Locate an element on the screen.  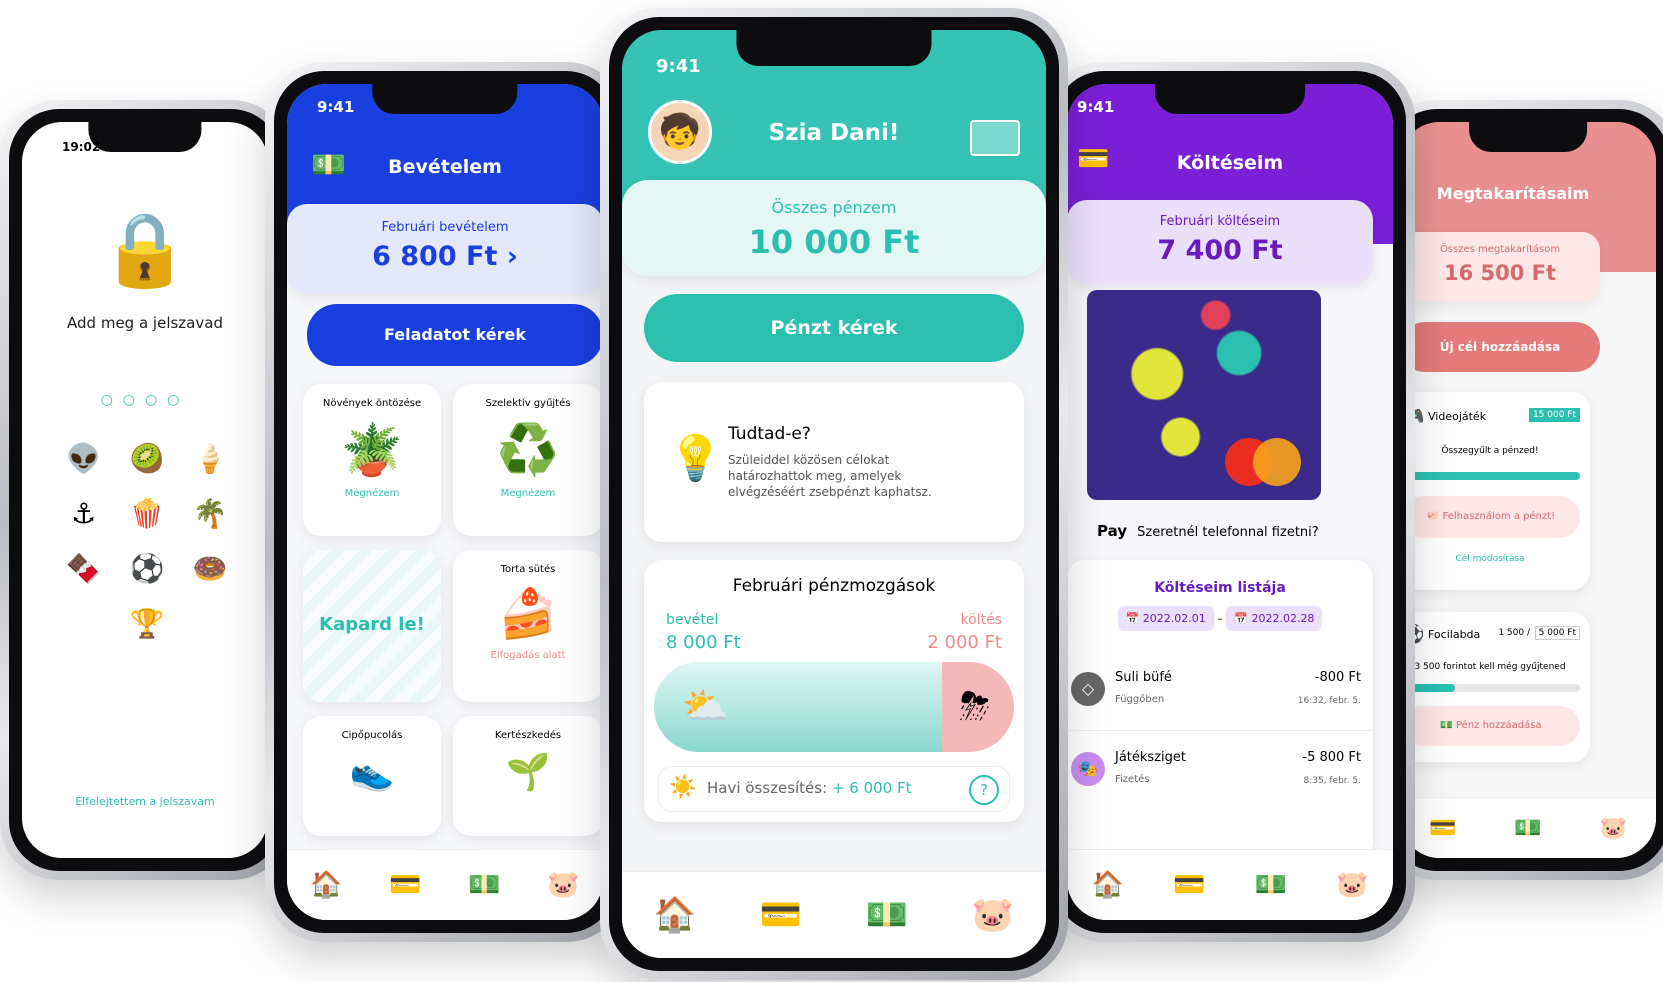
task-card: Torta sütés 🍰 Elfogadás alatt is located at coordinates (528, 626).